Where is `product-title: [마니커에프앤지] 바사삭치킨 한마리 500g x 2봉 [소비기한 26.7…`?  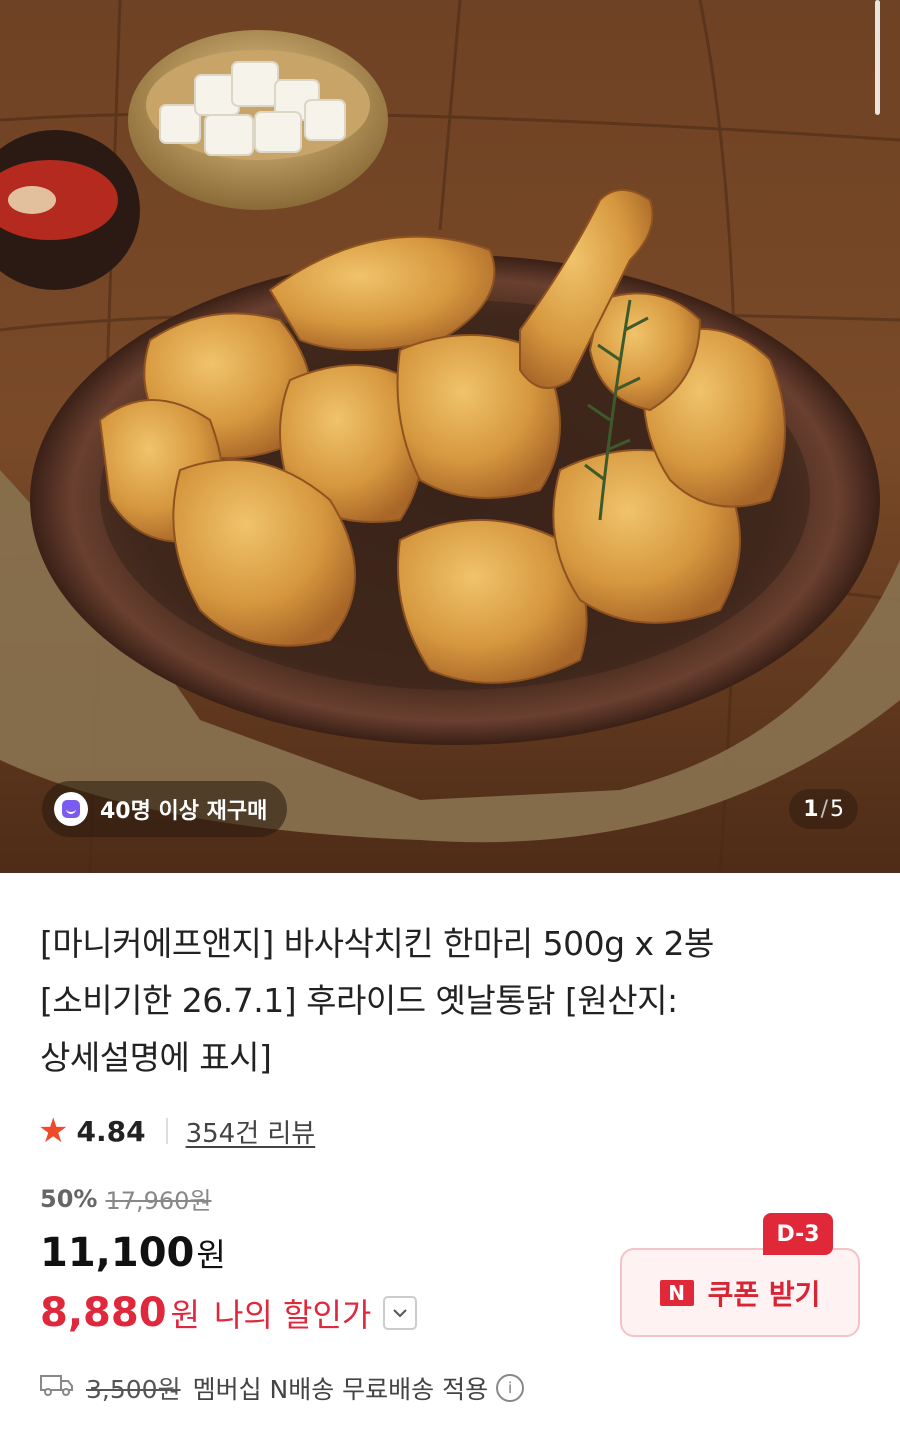
product-title: [마니커에프앤지] 바사삭치킨 한마리 500g x 2봉 [소비기한 26.7… is located at coordinates (440, 1000).